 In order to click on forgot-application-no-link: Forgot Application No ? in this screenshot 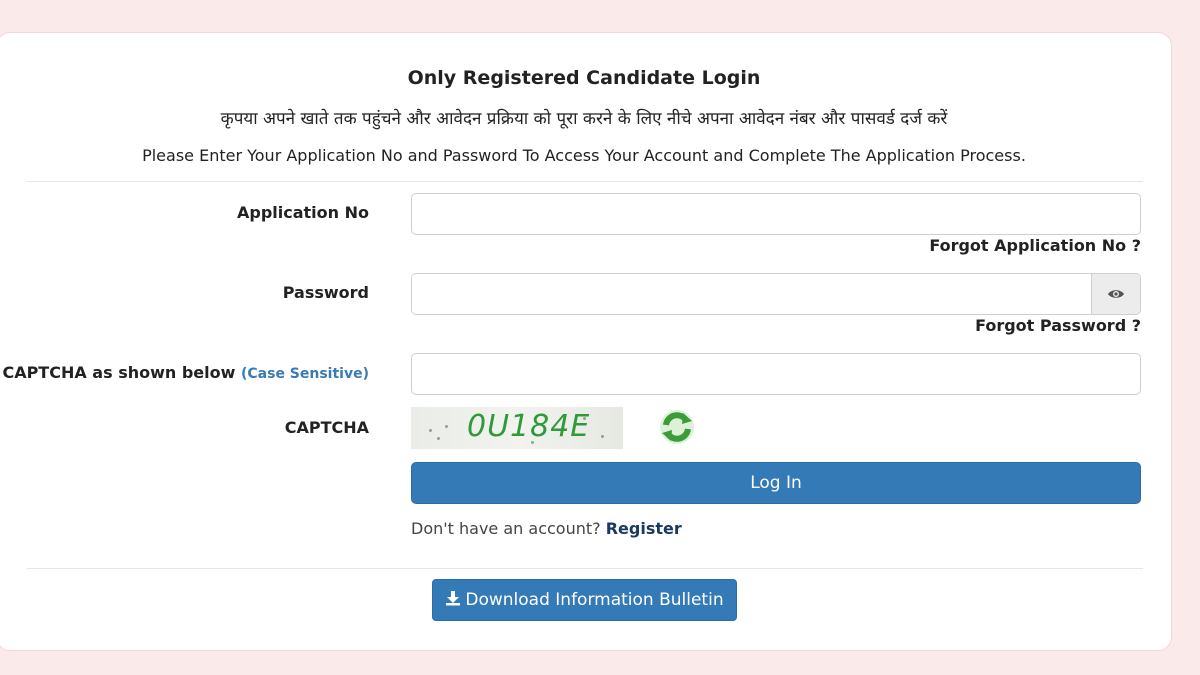, I will do `click(1035, 245)`.